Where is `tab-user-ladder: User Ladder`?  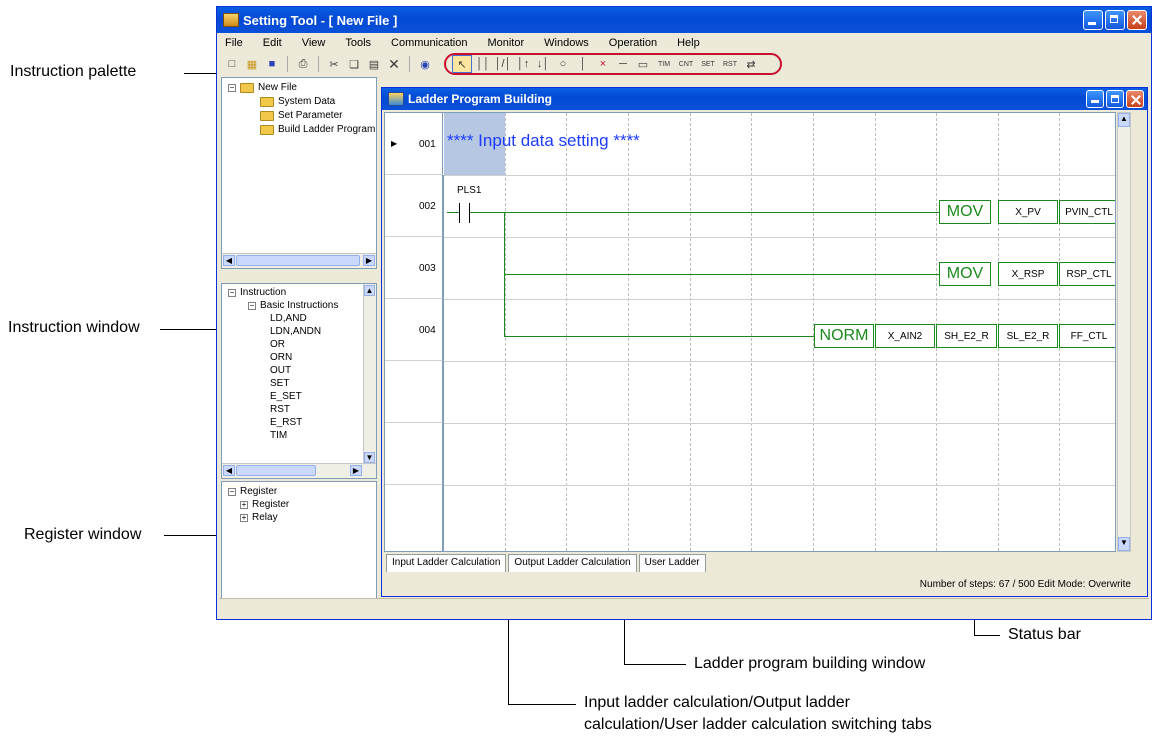 tab-user-ladder: User Ladder is located at coordinates (672, 563).